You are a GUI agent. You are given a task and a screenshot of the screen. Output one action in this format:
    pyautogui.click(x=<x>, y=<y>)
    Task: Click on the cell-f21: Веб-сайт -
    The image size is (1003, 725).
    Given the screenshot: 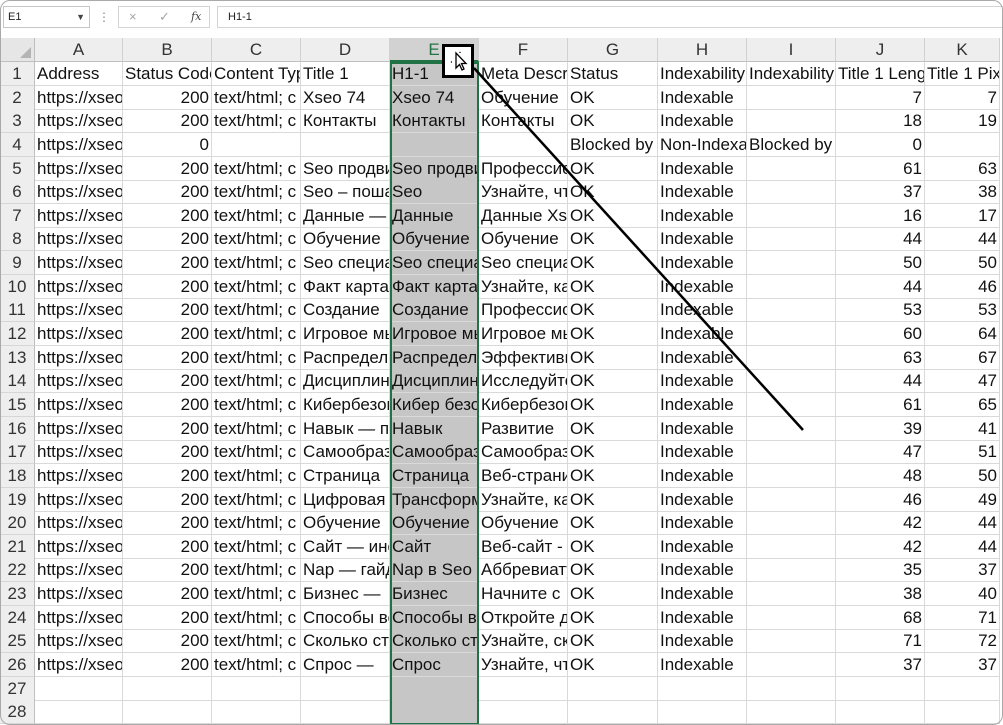 What is the action you would take?
    pyautogui.click(x=523, y=546)
    